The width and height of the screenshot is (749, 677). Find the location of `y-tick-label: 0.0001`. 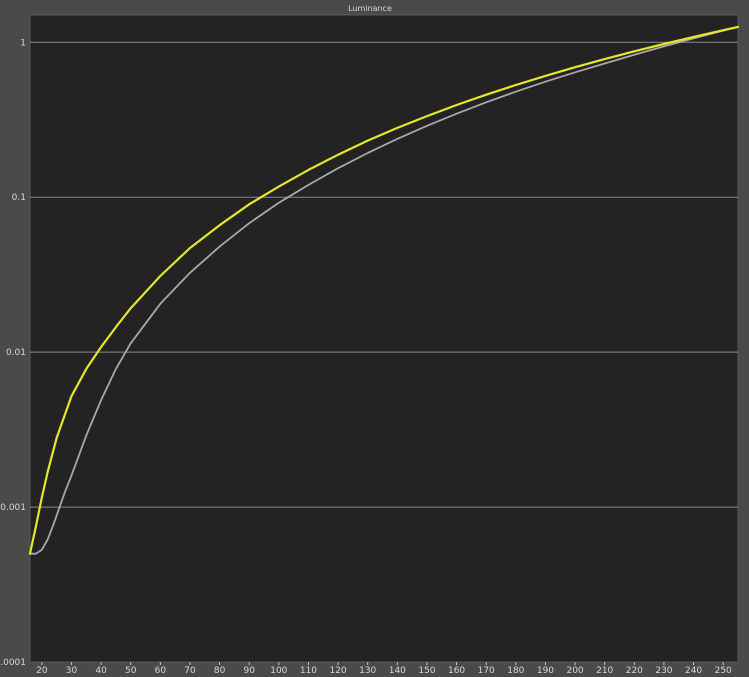

y-tick-label: 0.0001 is located at coordinates (13, 663).